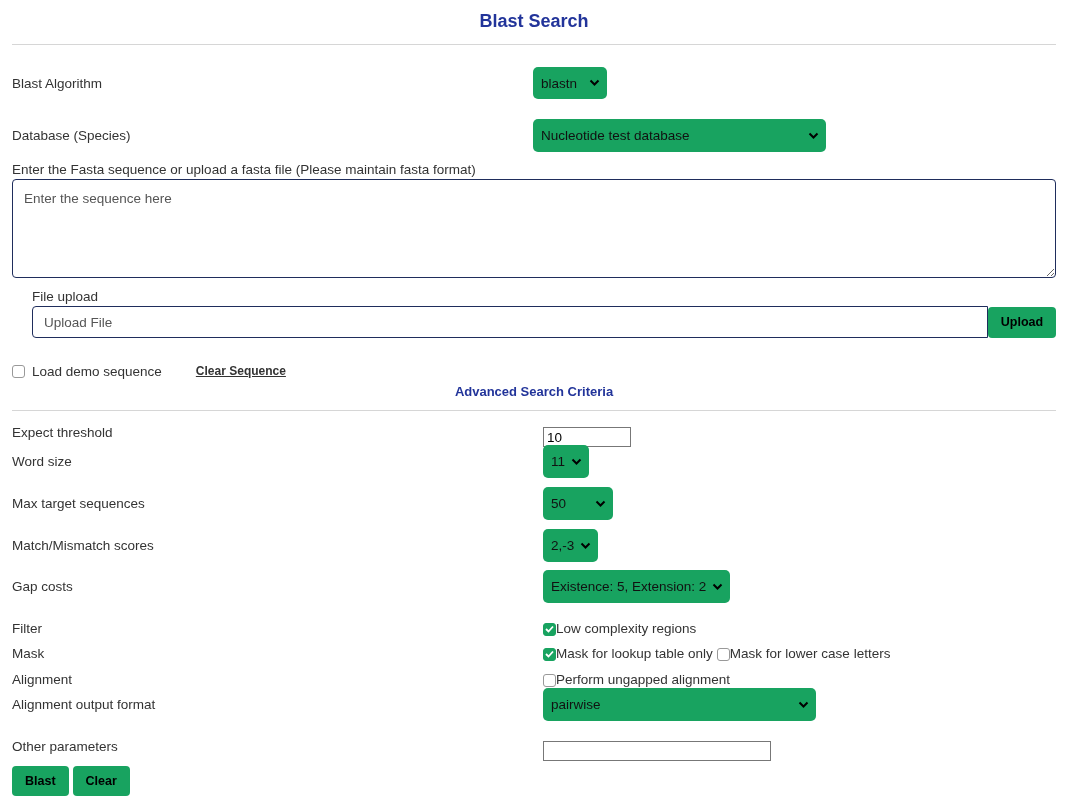 This screenshot has height=812, width=1068. What do you see at coordinates (83, 546) in the screenshot?
I see `field-label: Match/Mismatch scores` at bounding box center [83, 546].